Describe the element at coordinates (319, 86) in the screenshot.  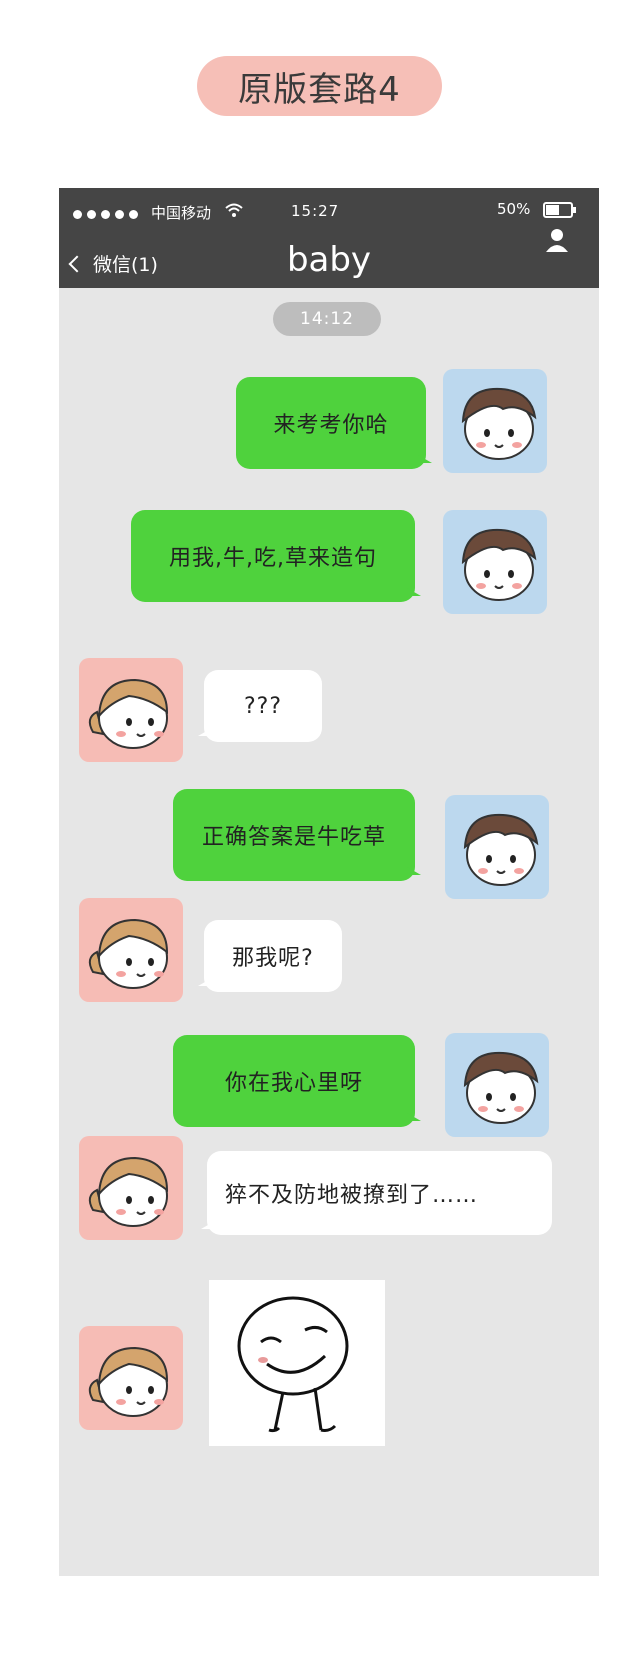
I see `header-title: 原版套路4` at that location.